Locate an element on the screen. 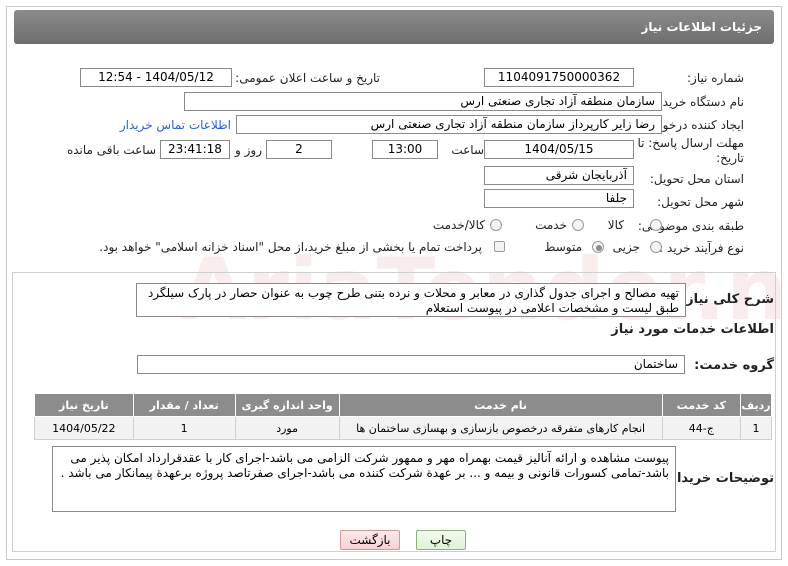  cell-row-number: 1 is located at coordinates (756, 428).